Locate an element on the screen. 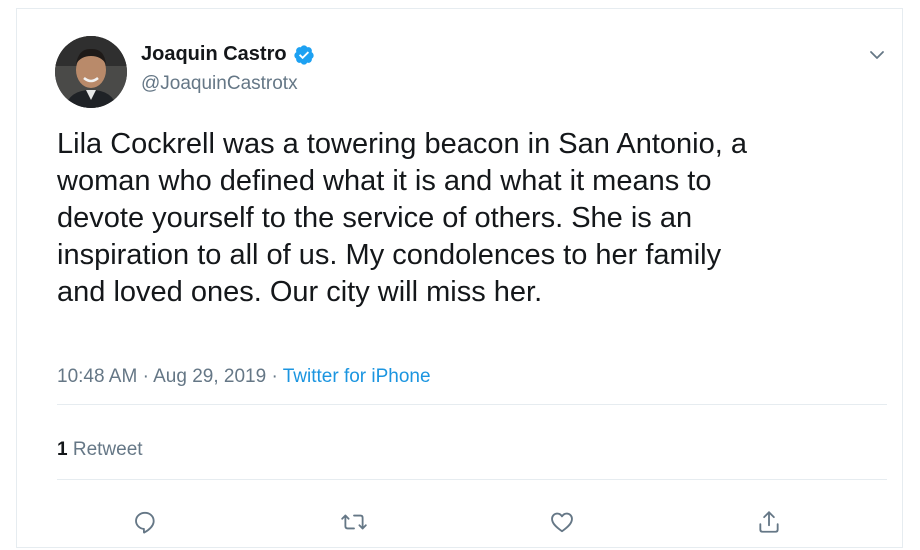  retweet-button is located at coordinates (354, 522).